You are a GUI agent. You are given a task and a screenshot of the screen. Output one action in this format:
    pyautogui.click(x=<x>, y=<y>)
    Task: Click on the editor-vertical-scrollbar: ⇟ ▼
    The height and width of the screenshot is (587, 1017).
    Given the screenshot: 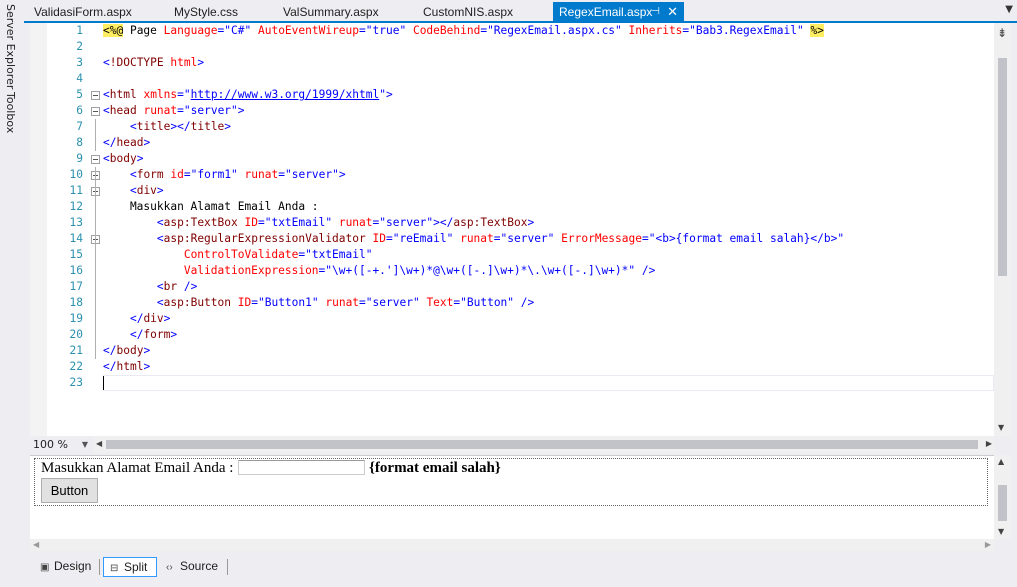 What is the action you would take?
    pyautogui.click(x=1002, y=229)
    